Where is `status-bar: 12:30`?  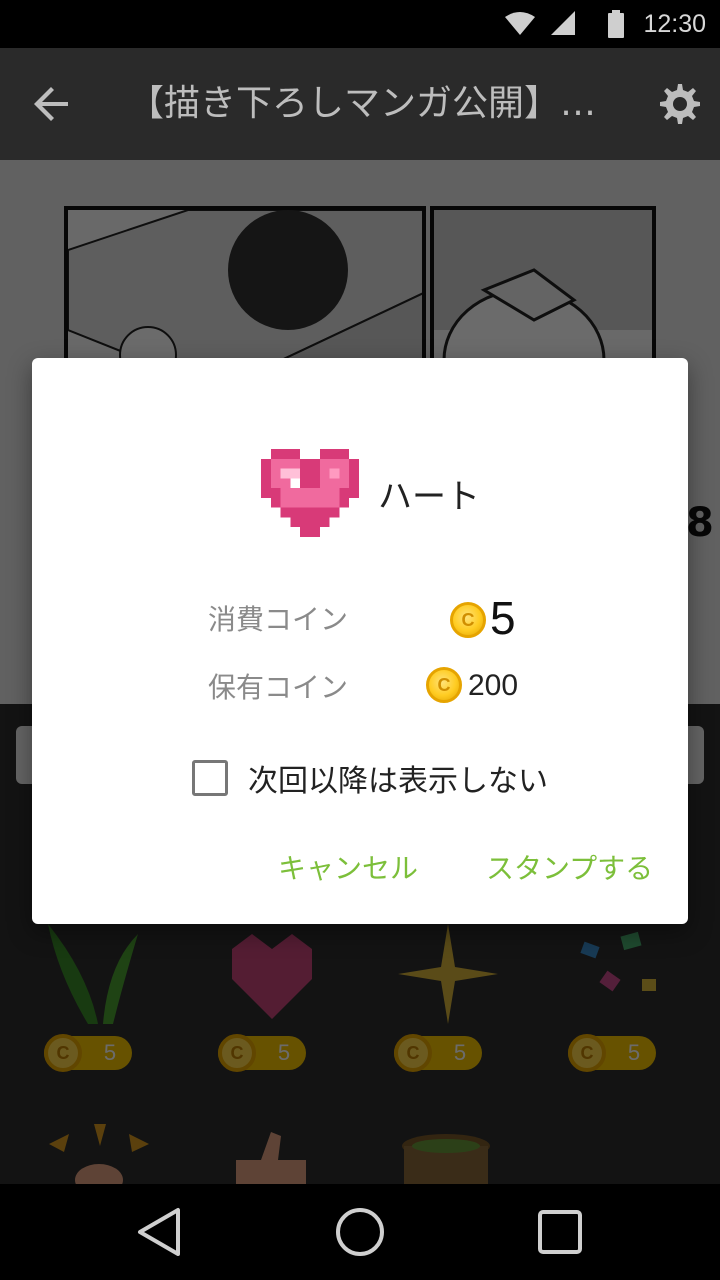
status-bar: 12:30 is located at coordinates (360, 24).